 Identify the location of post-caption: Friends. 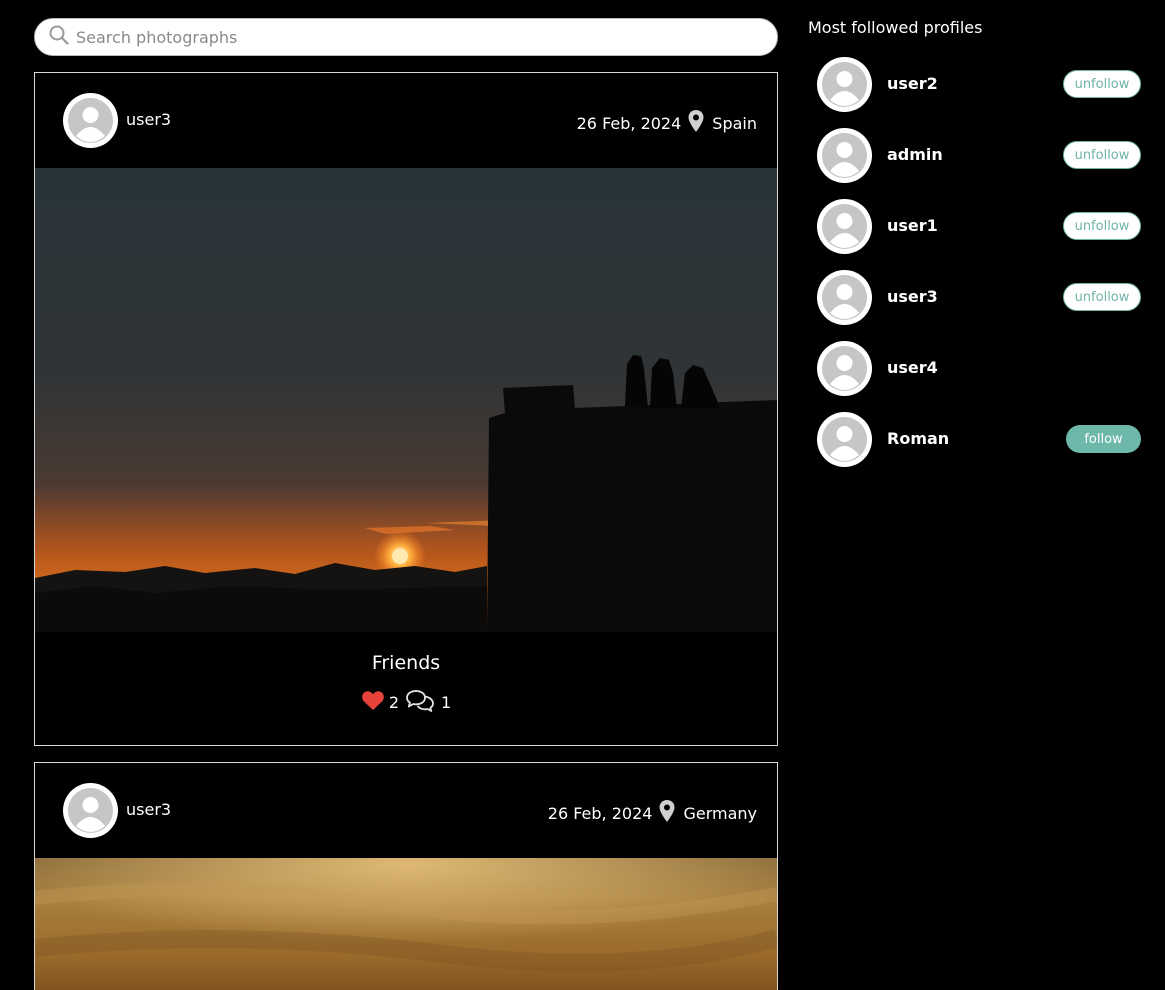
(406, 663).